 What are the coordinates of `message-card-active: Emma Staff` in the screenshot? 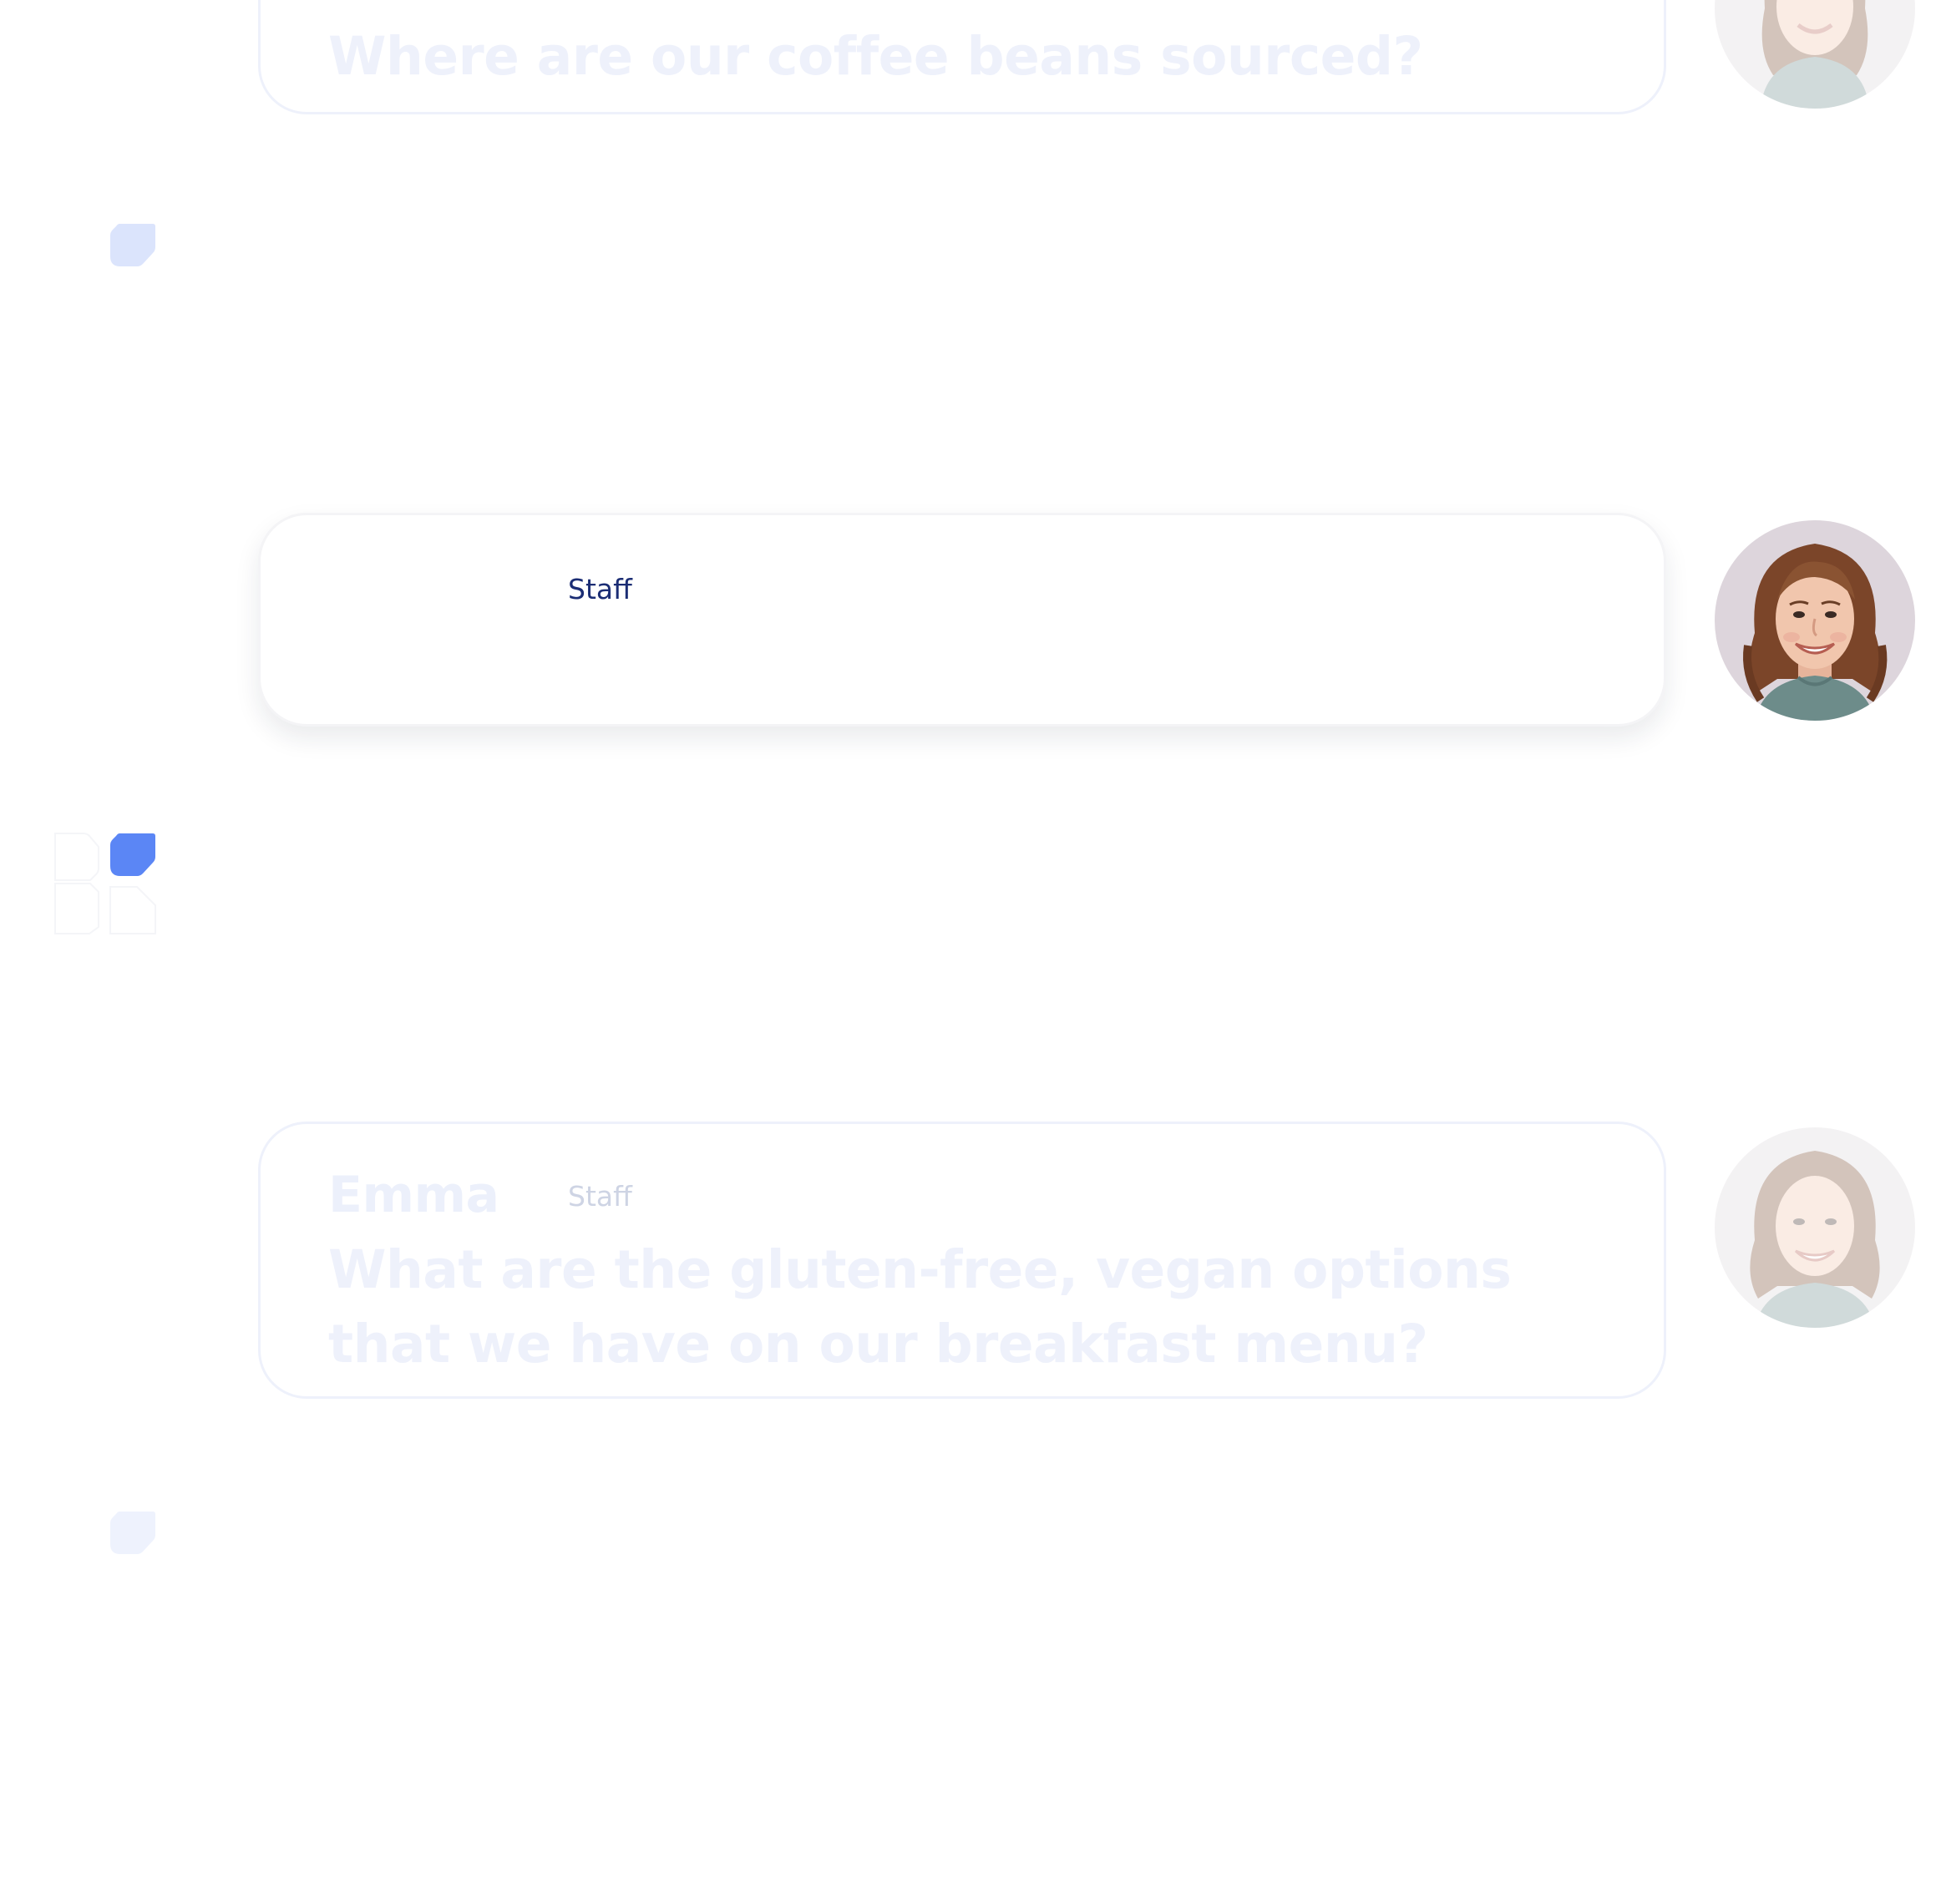 It's located at (962, 620).